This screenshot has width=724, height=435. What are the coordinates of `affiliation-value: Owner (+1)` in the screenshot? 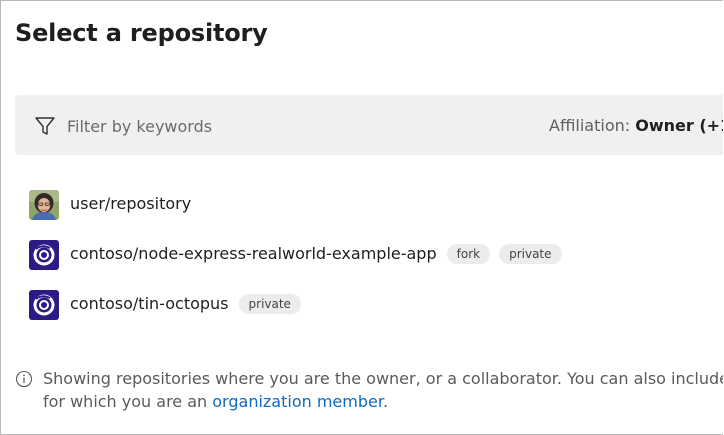 It's located at (679, 125).